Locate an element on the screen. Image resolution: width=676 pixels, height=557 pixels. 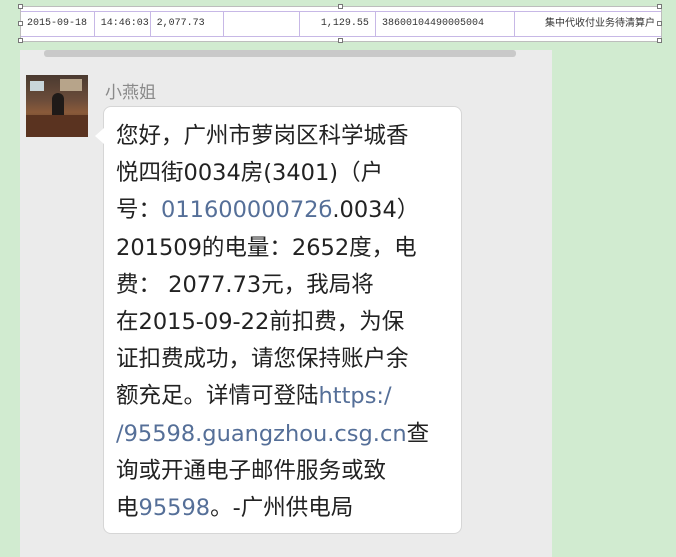
cell-description: 集中代收付业务待清算户 is located at coordinates (588, 24).